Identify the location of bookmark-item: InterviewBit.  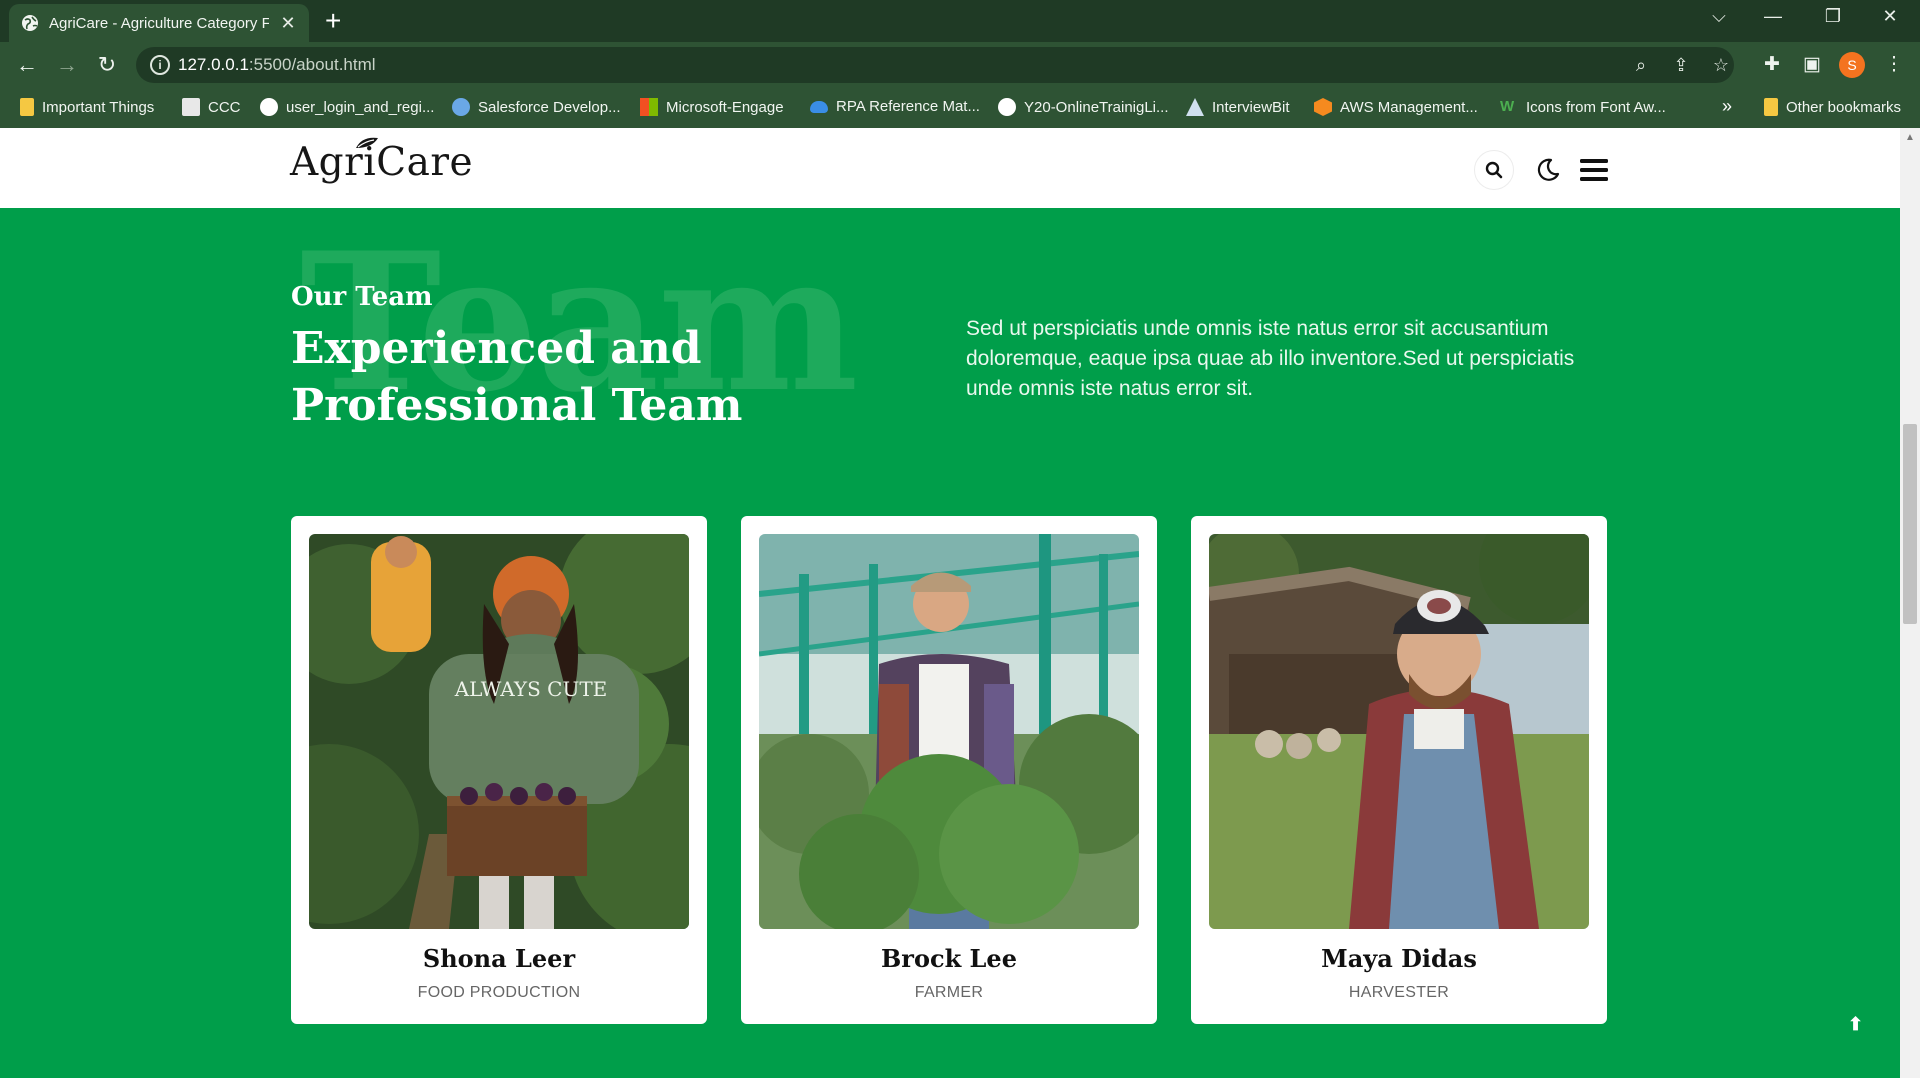
(1238, 107).